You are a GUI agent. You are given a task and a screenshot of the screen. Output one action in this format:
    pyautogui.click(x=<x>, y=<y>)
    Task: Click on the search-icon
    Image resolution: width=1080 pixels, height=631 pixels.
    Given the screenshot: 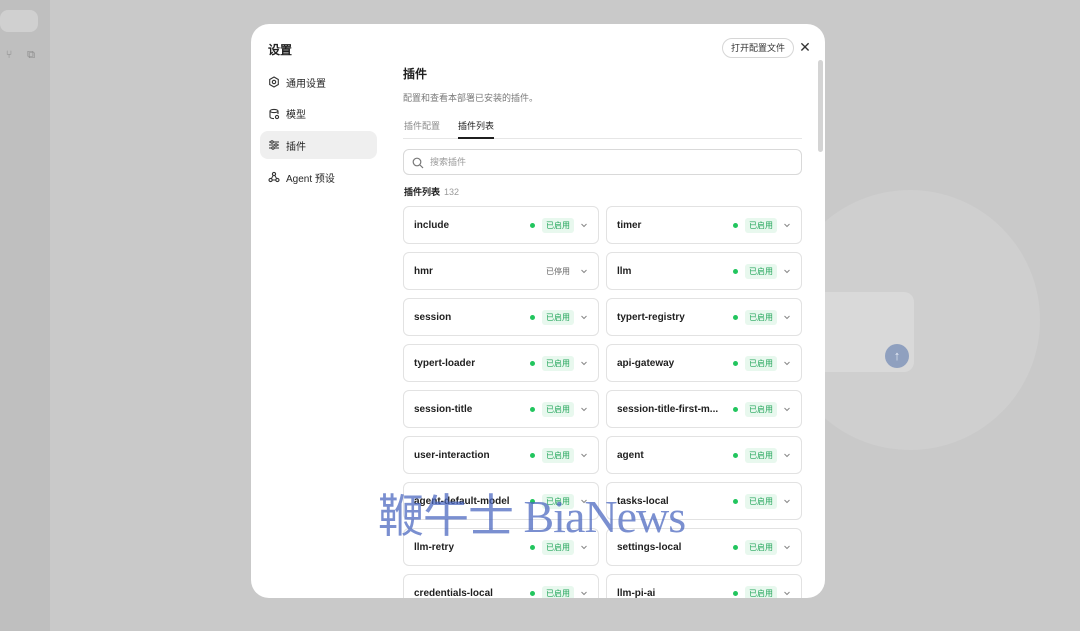 What is the action you would take?
    pyautogui.click(x=418, y=162)
    